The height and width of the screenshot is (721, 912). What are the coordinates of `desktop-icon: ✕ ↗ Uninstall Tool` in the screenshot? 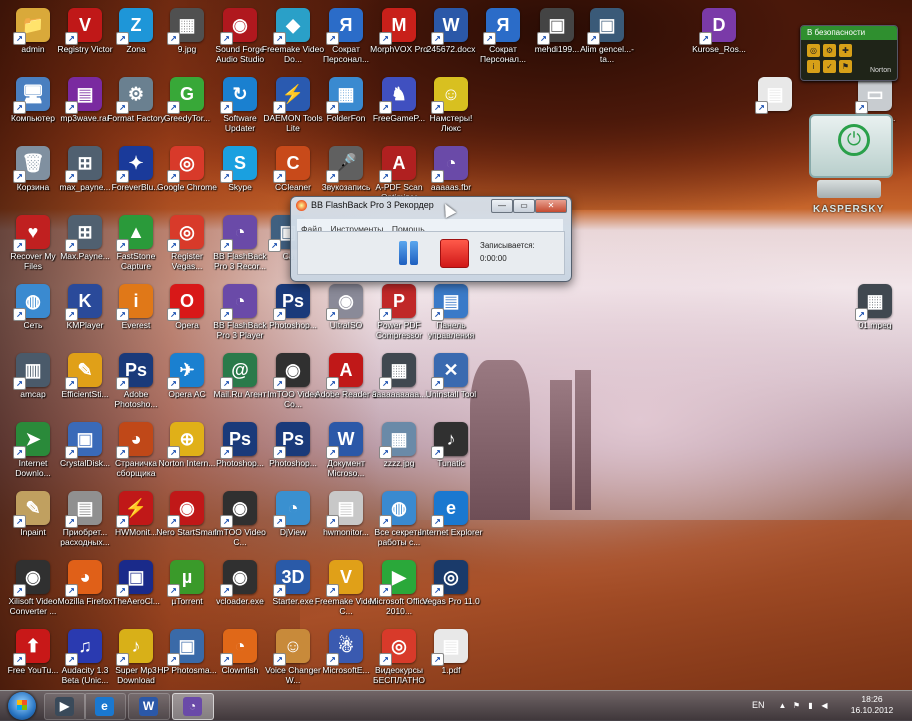 It's located at (451, 383).